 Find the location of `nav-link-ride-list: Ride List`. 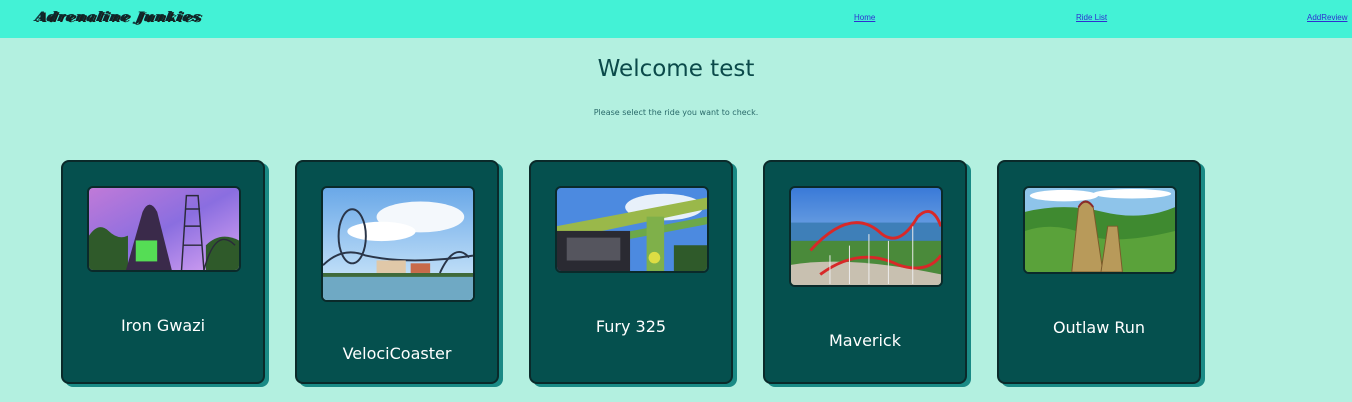

nav-link-ride-list: Ride List is located at coordinates (1091, 17).